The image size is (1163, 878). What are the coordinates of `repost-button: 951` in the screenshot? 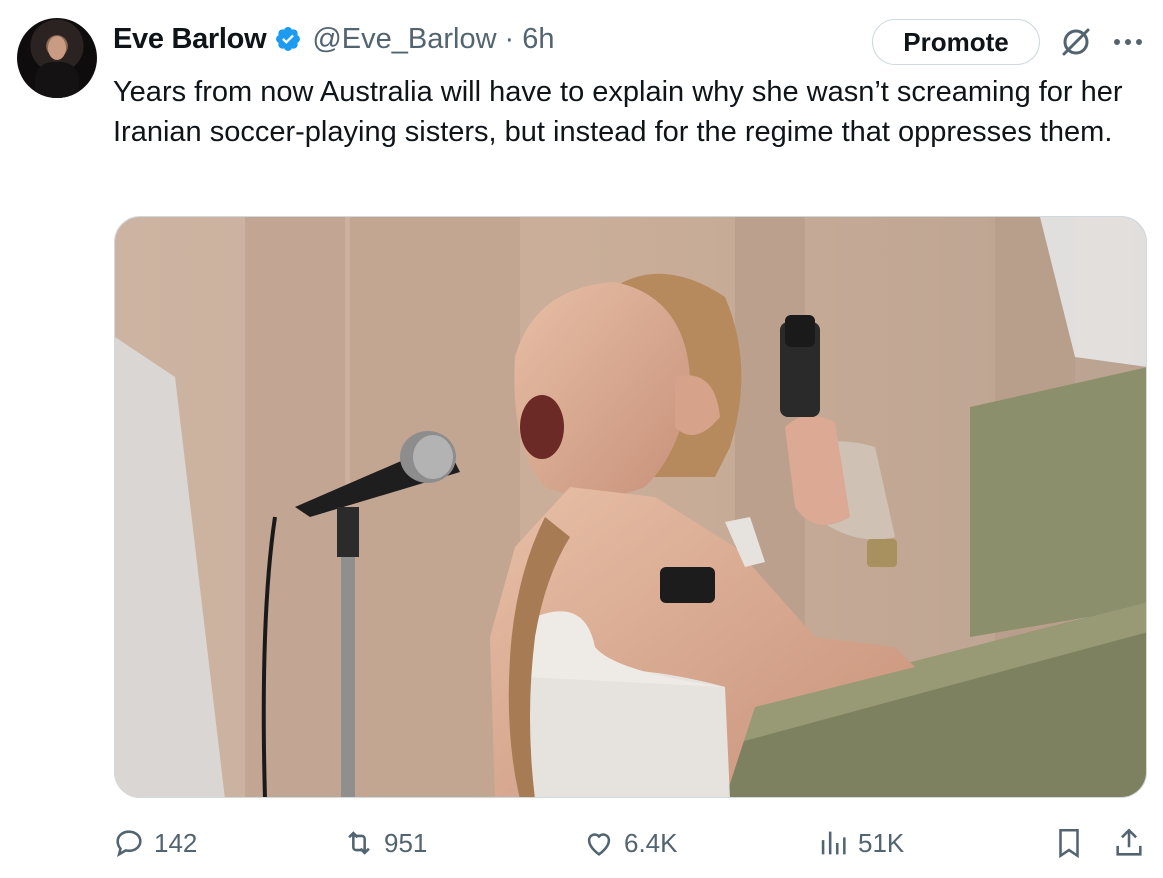 It's located at (384, 843).